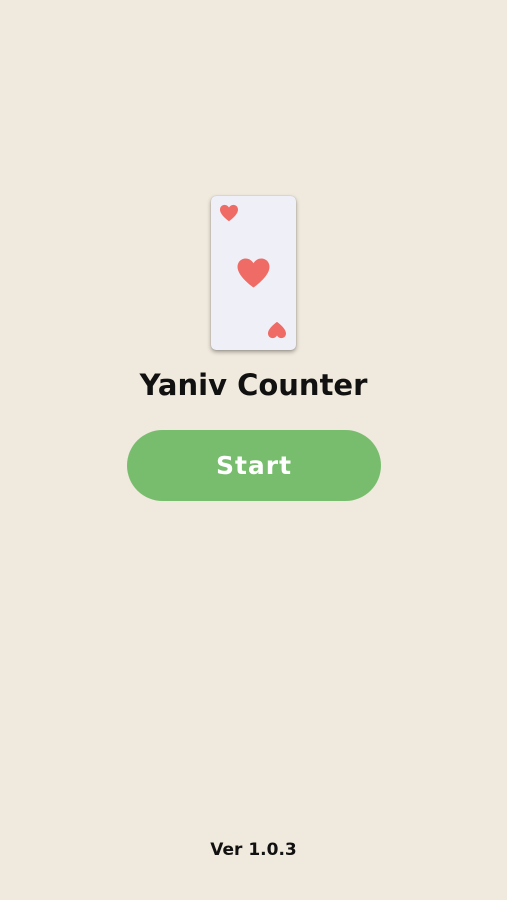 The image size is (507, 900). I want to click on version-label: Ver 1.0.3, so click(253, 850).